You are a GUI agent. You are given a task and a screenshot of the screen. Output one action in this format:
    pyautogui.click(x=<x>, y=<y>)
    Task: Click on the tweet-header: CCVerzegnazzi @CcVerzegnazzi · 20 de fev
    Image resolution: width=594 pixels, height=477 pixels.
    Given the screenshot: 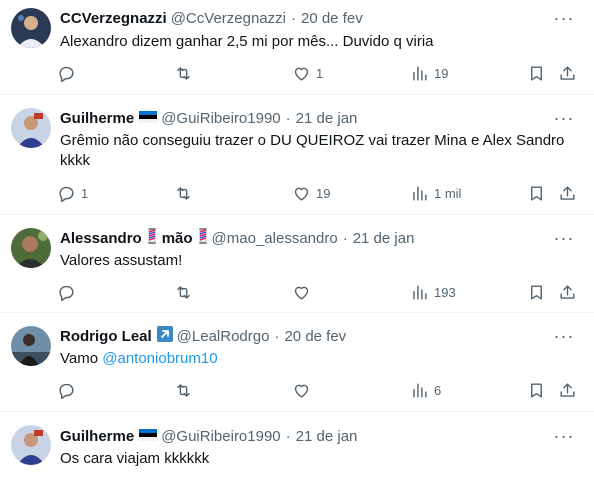 What is the action you would take?
    pyautogui.click(x=211, y=18)
    